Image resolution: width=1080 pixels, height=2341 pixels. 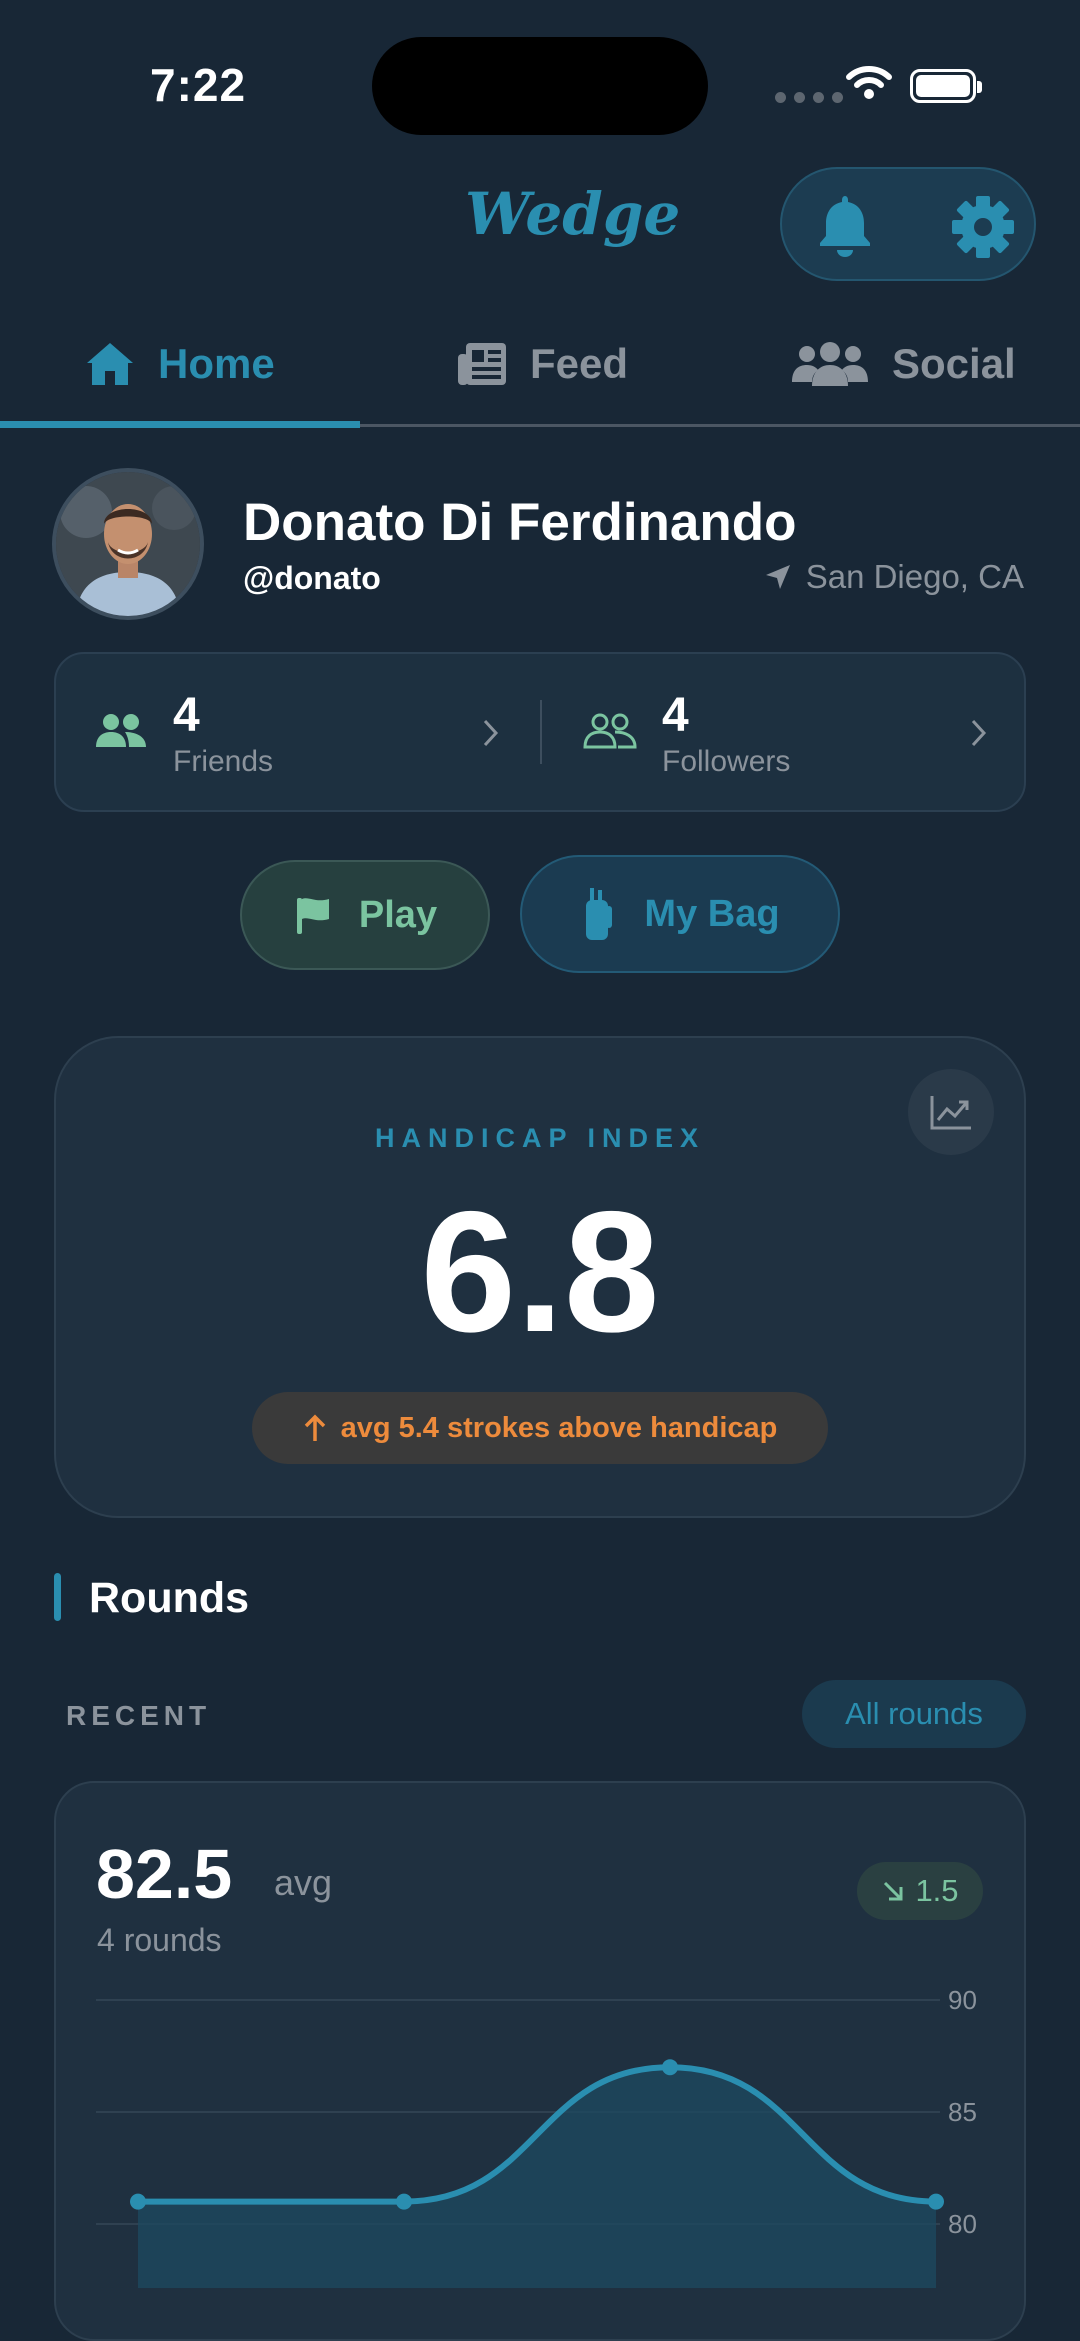 I want to click on profile-name: Donato Di Ferdinando, so click(x=520, y=522).